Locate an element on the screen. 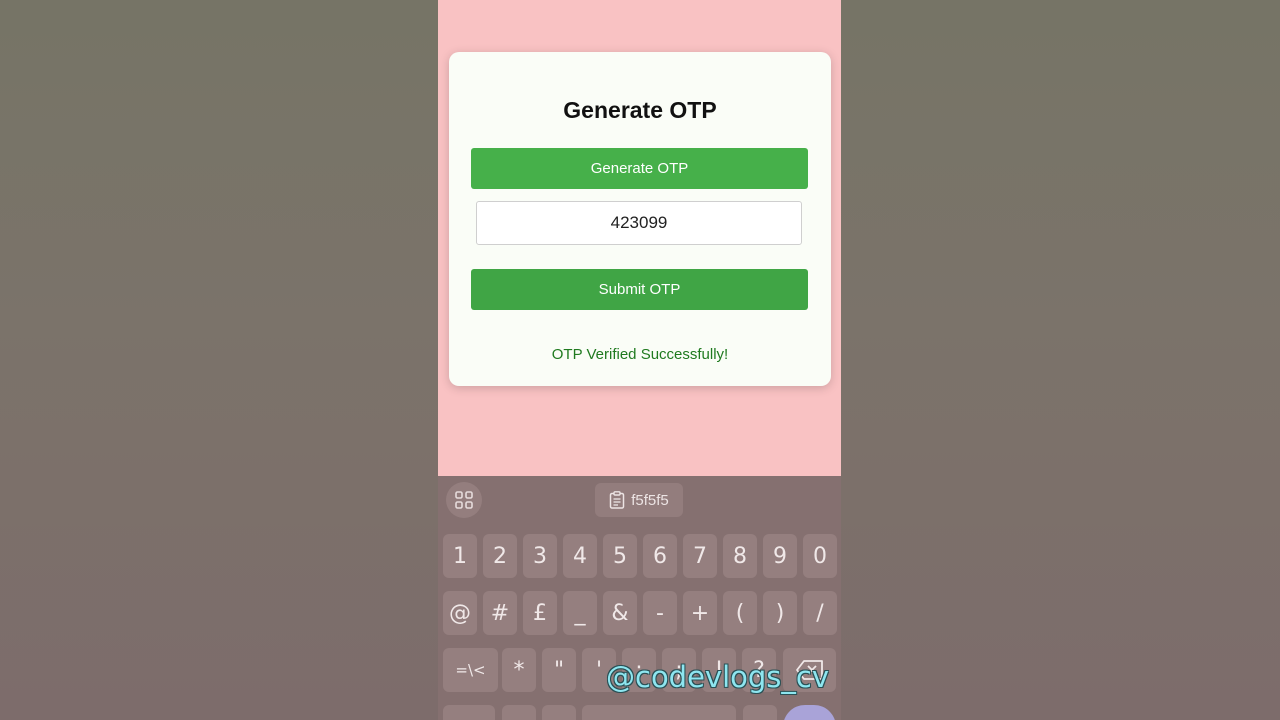 The height and width of the screenshot is (720, 1280). period-key is located at coordinates (760, 712).